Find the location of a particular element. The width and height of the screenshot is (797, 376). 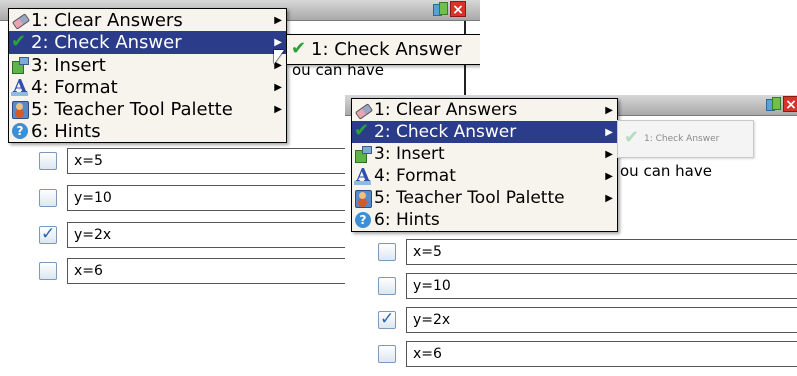

submenu-check-answer-disabled: 1: Check Answer is located at coordinates (685, 139).